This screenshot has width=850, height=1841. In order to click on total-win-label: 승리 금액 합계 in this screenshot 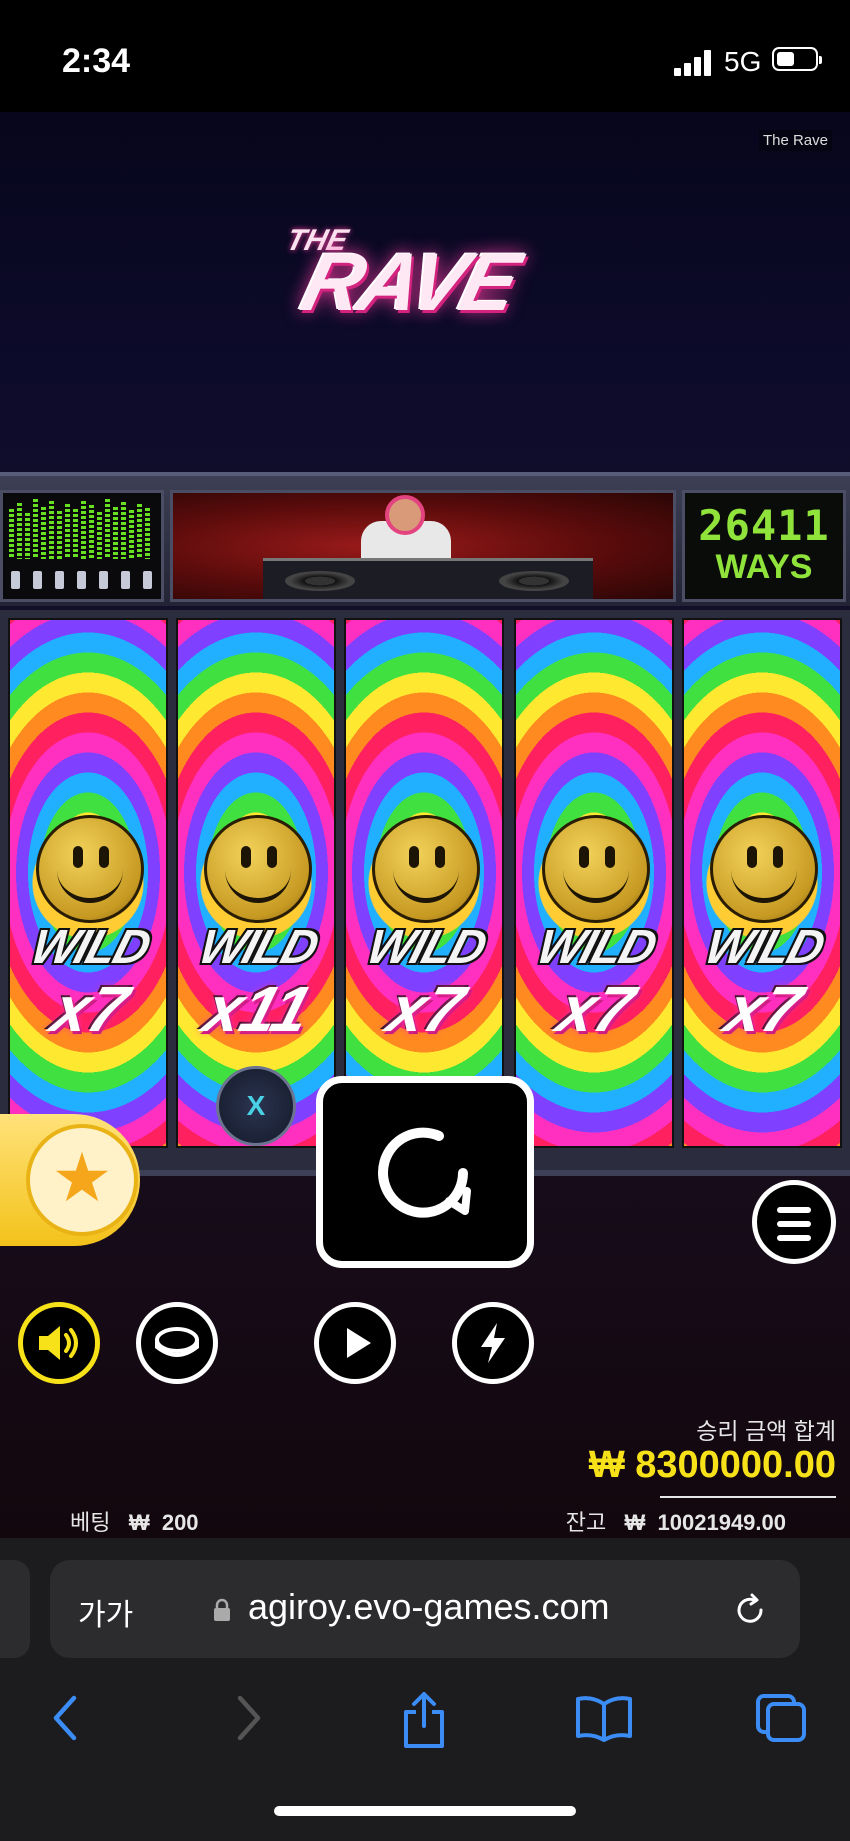, I will do `click(766, 1431)`.